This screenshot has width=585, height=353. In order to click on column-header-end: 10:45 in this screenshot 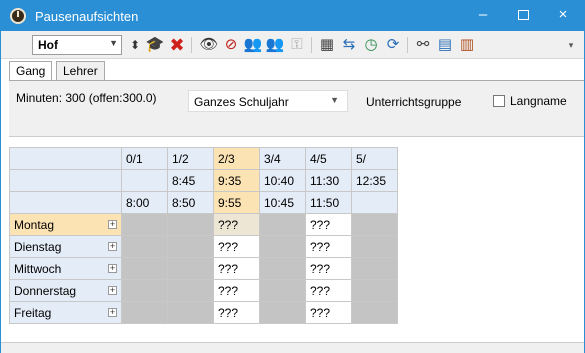, I will do `click(282, 202)`.